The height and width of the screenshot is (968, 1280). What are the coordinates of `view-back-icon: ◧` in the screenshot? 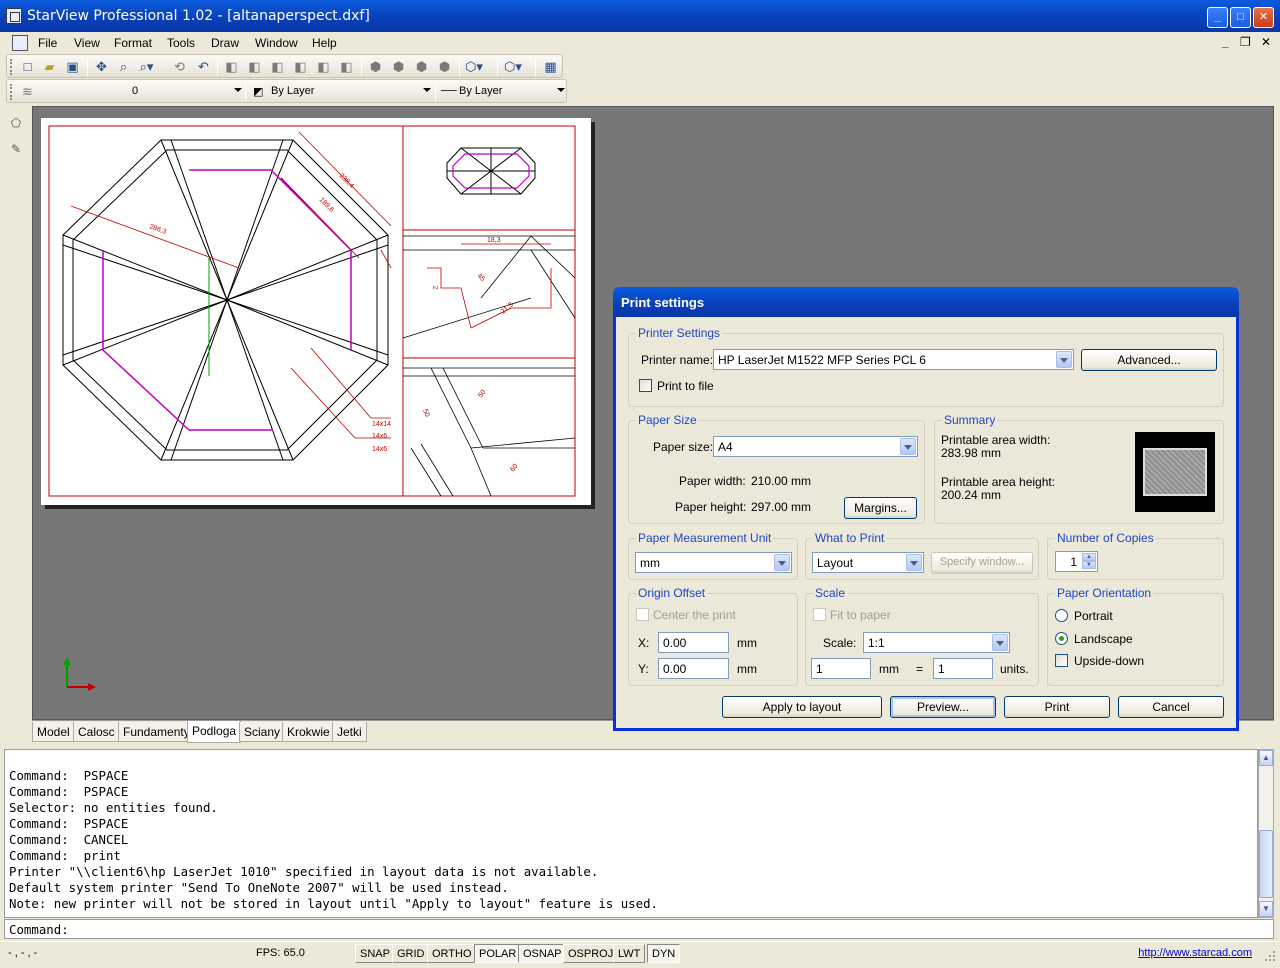 It's located at (346, 66).